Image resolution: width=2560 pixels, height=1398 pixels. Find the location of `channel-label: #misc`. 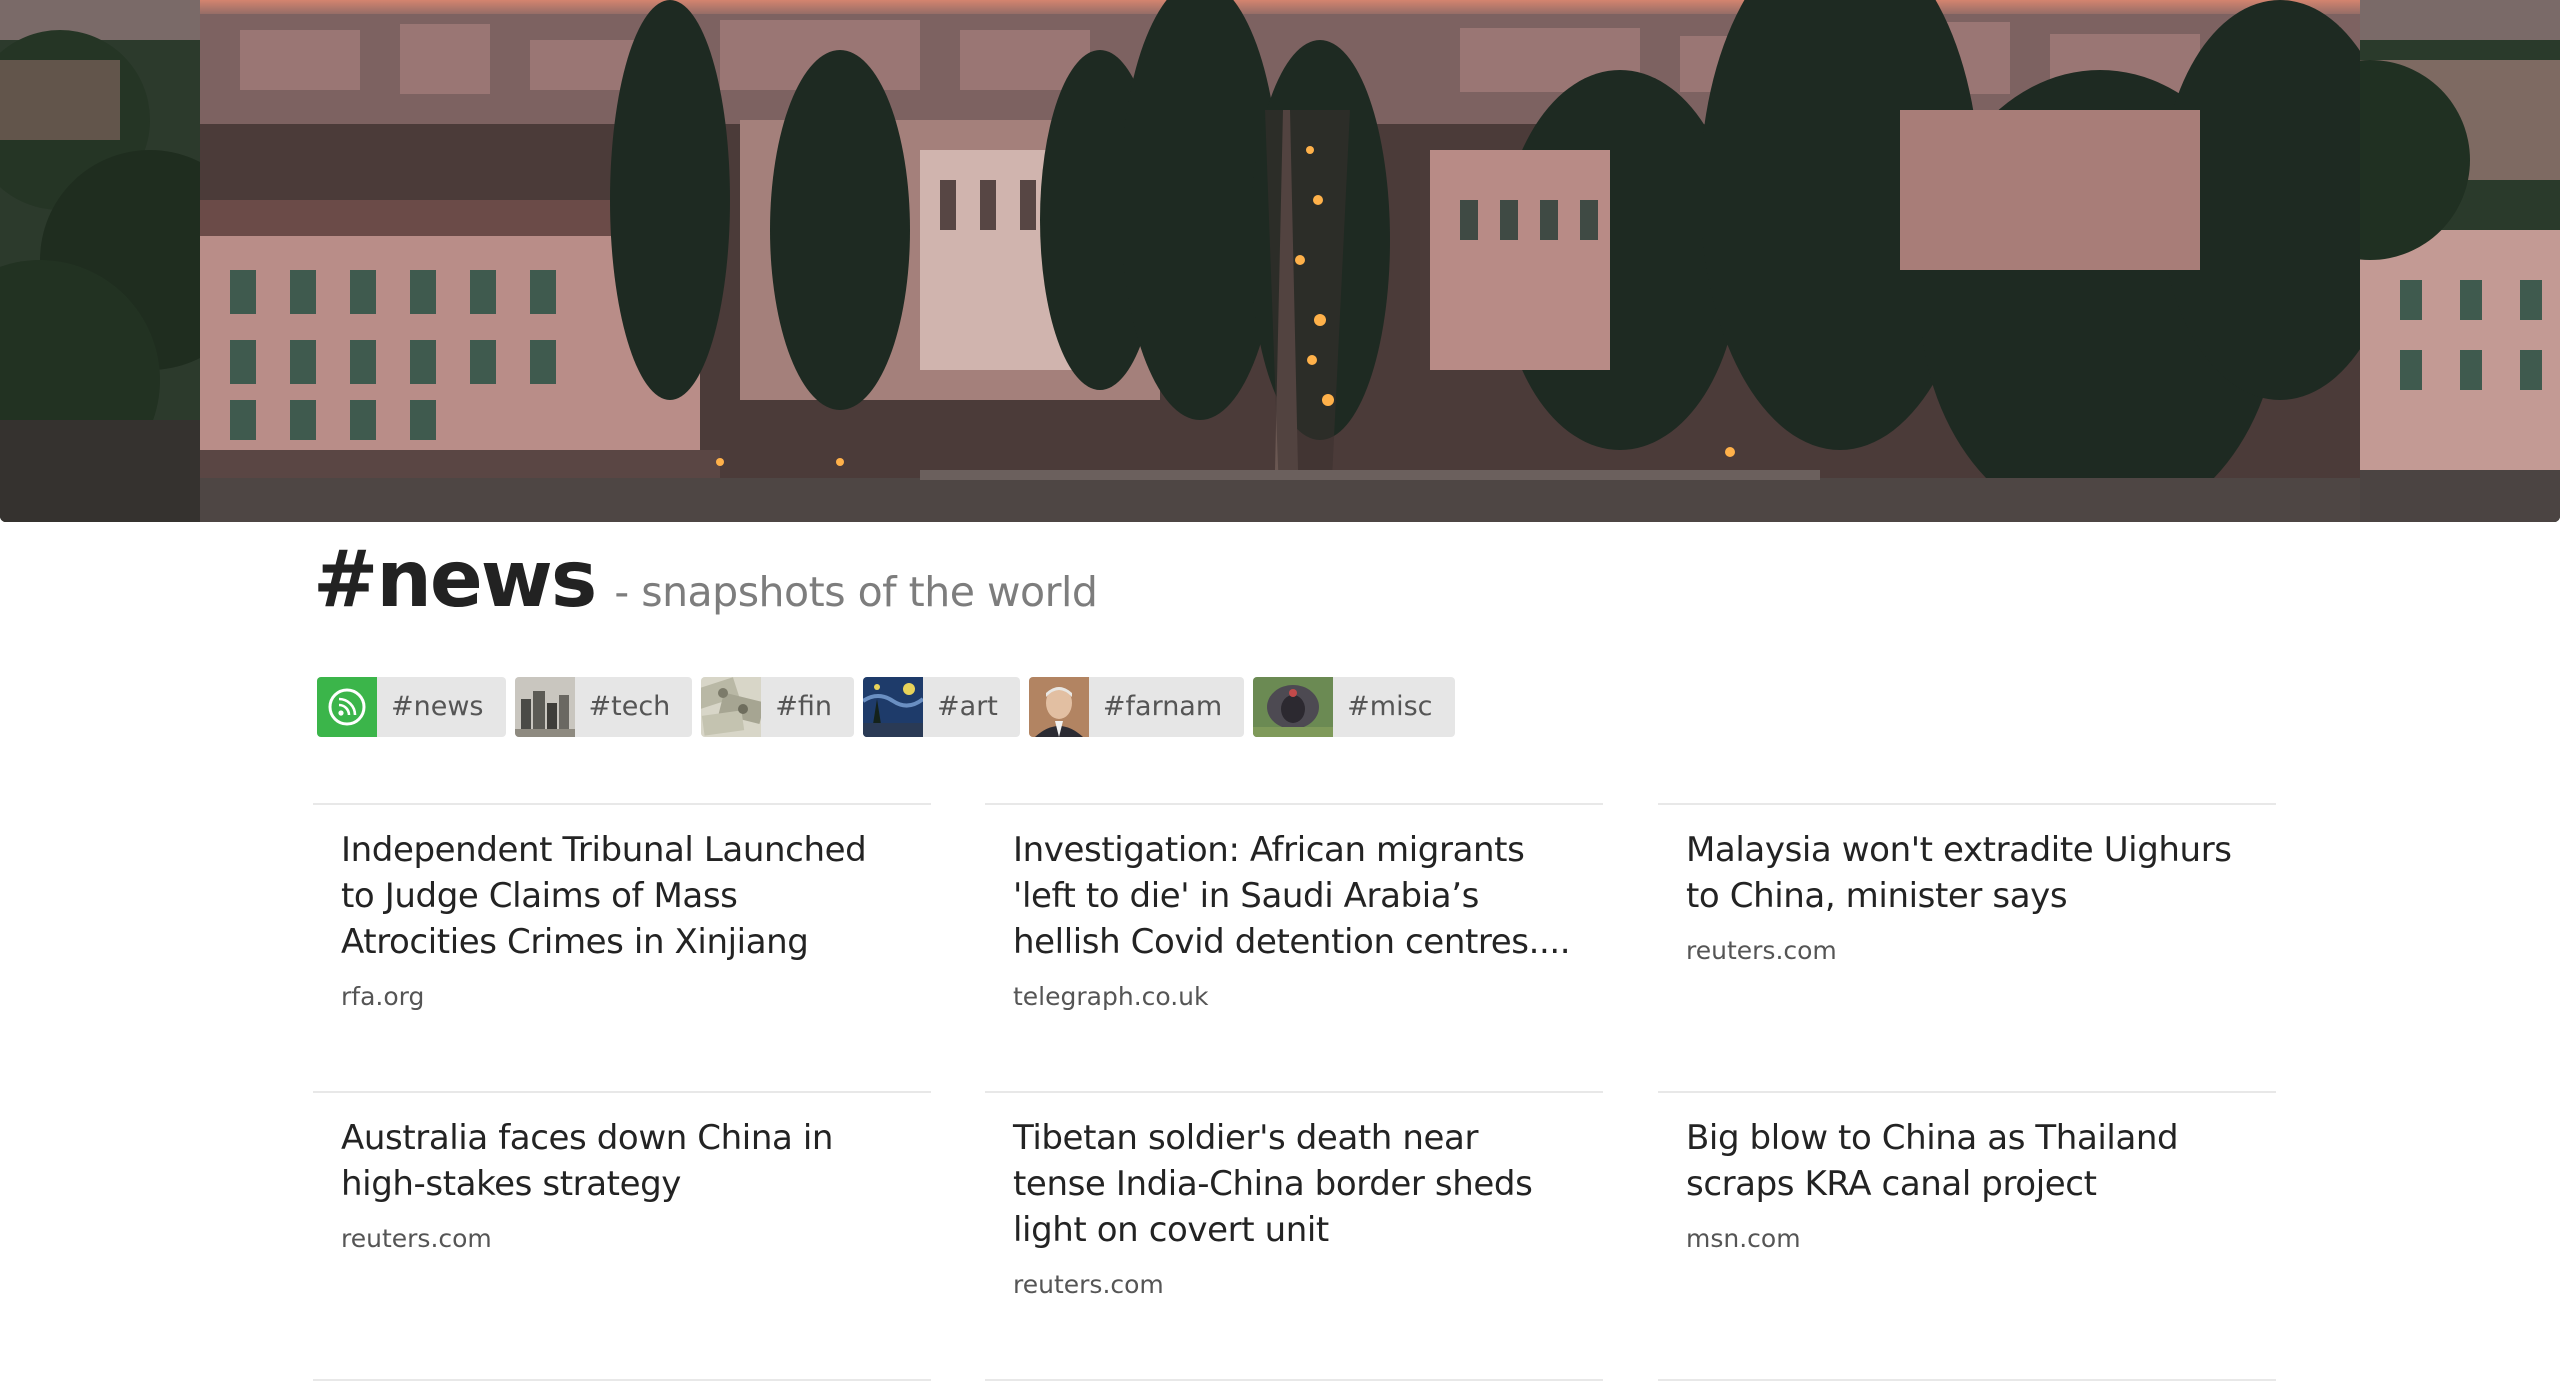

channel-label: #misc is located at coordinates (1390, 706).